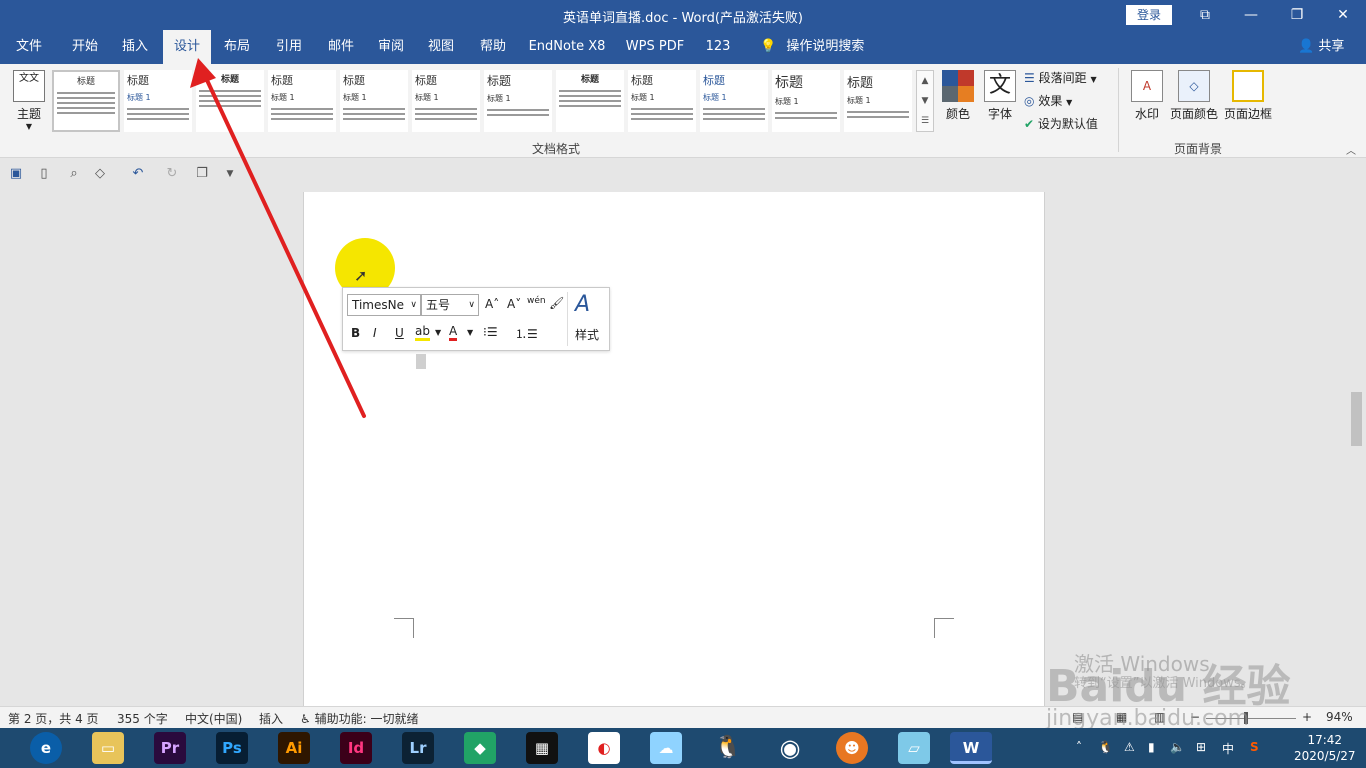 This screenshot has width=1366, height=768. I want to click on scroll-down-icon: ▼, so click(925, 101).